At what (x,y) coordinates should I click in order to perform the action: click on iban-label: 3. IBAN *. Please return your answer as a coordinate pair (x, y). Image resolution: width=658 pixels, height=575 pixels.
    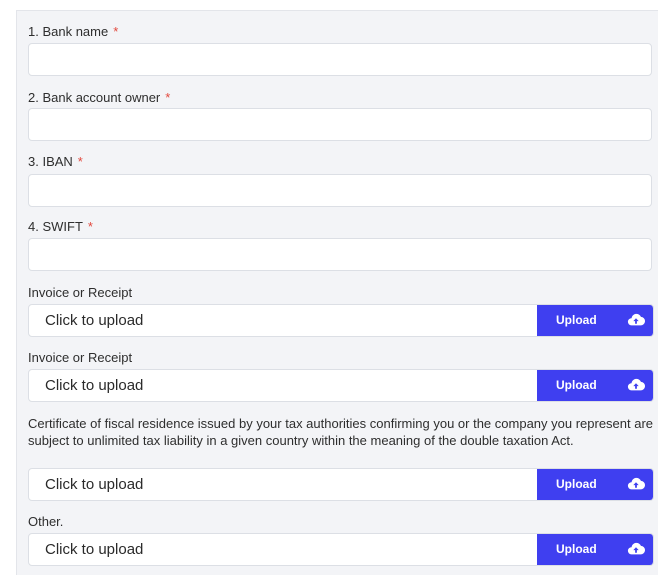
    Looking at the image, I should click on (55, 161).